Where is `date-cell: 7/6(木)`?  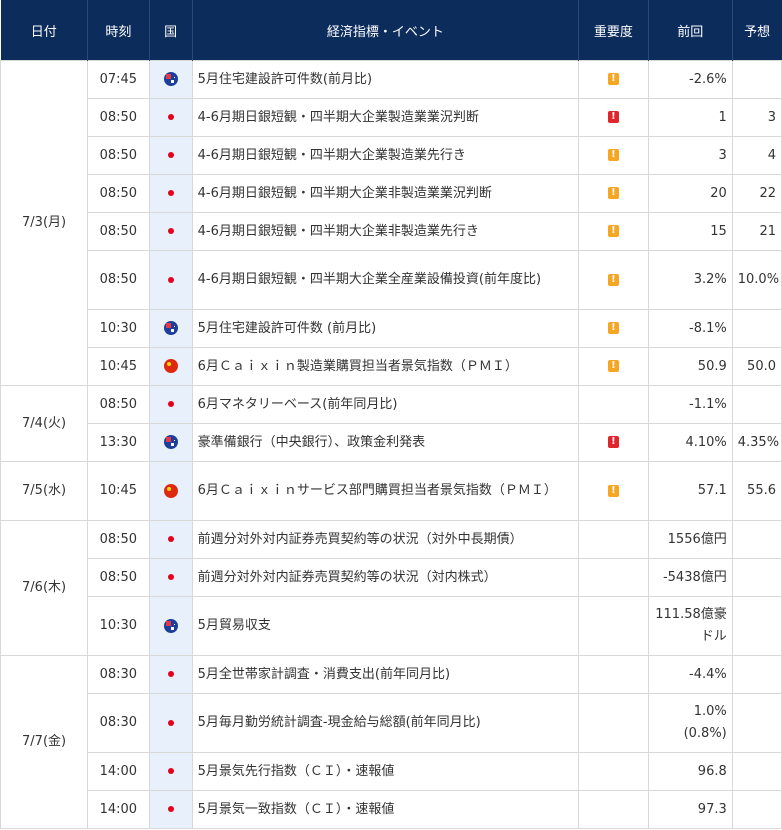
date-cell: 7/6(木) is located at coordinates (44, 588).